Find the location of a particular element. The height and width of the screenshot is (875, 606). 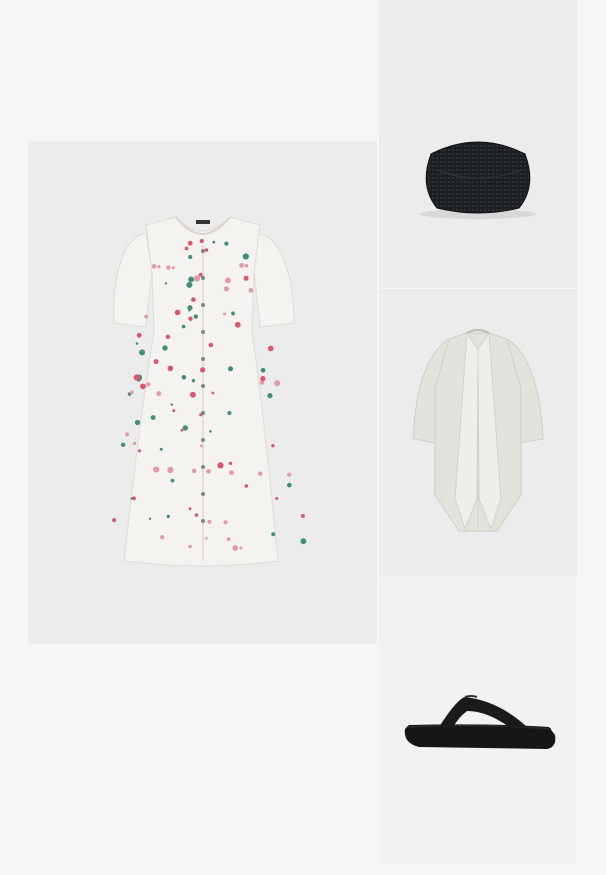

handbag-product-tile is located at coordinates (478, 144).